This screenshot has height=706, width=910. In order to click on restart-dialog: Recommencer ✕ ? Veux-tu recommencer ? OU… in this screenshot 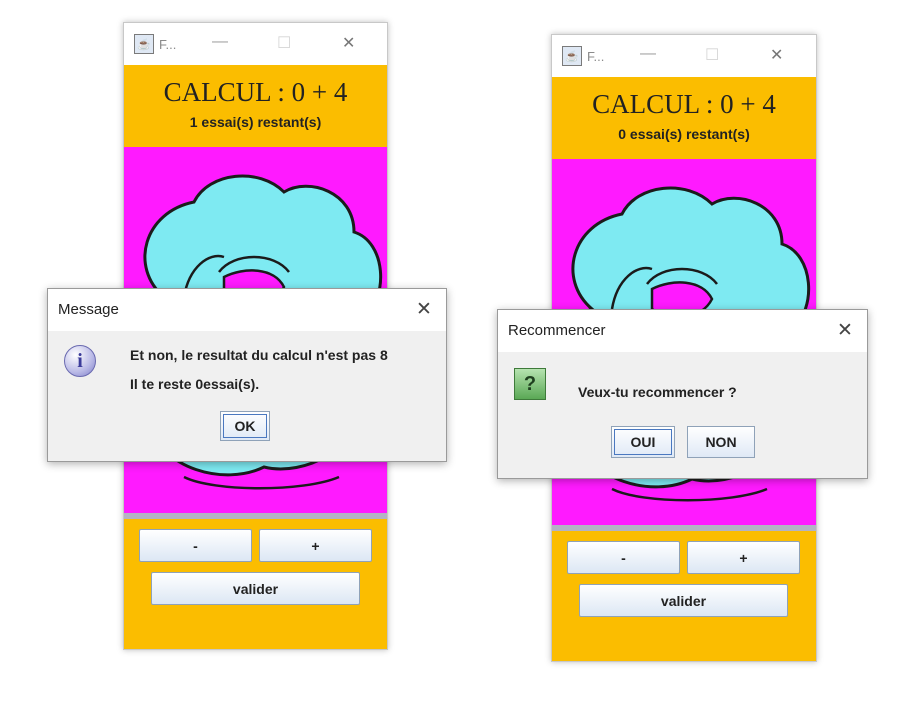, I will do `click(682, 394)`.